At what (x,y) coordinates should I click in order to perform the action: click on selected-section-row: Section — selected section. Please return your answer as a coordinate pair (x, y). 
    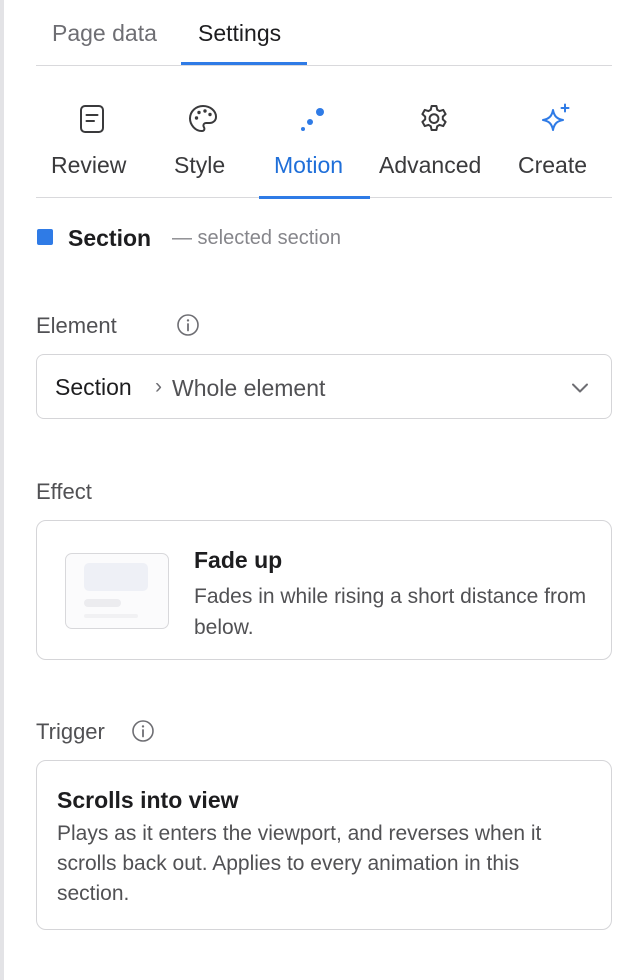
    Looking at the image, I should click on (324, 238).